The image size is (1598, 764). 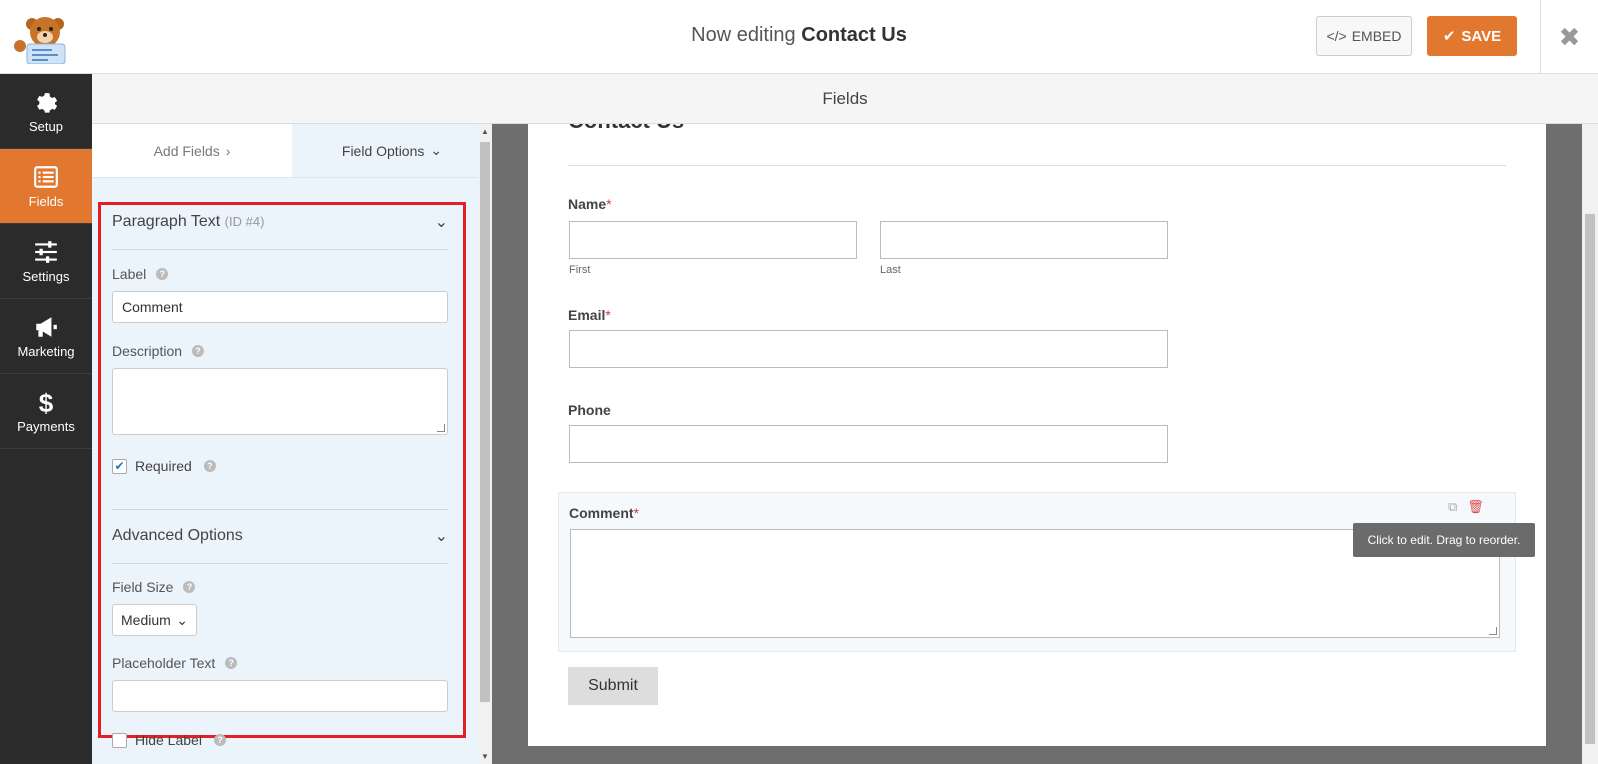 What do you see at coordinates (636, 513) in the screenshot?
I see `required-mark: *` at bounding box center [636, 513].